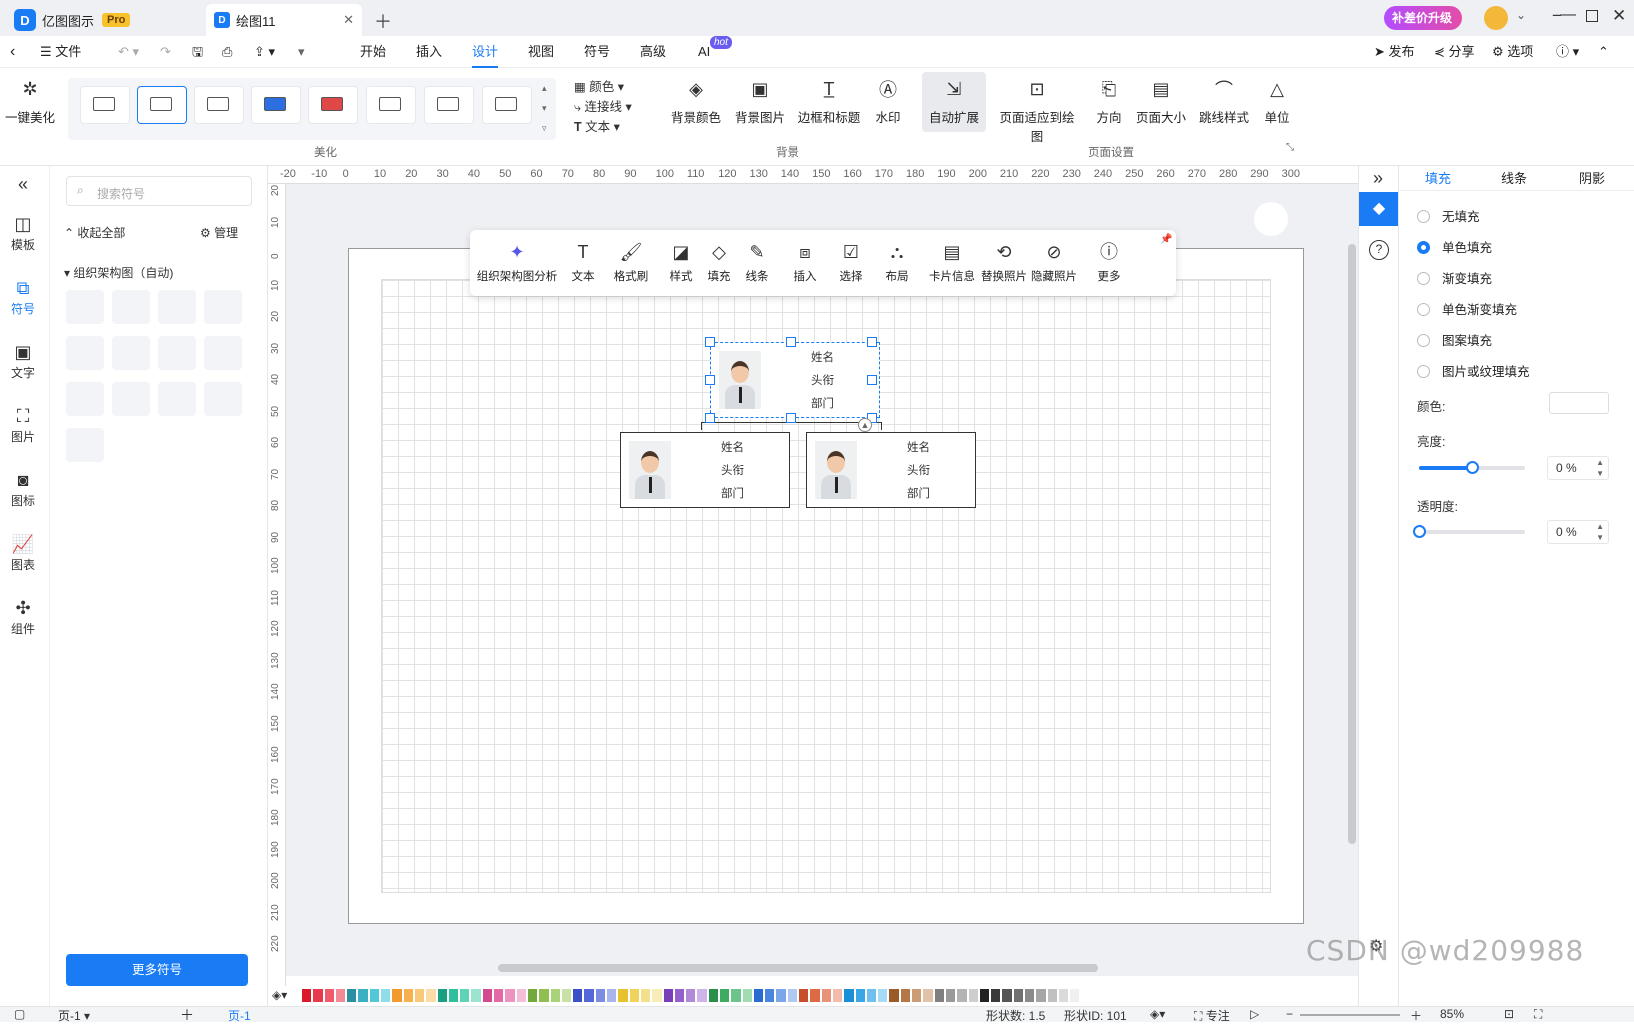  Describe the element at coordinates (1379, 209) in the screenshot. I see `fill-panel-icon: ◆` at that location.